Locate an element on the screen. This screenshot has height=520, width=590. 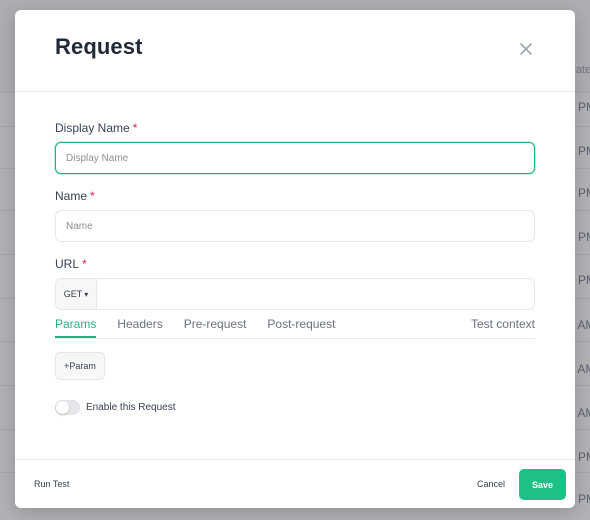
close-button is located at coordinates (526, 51).